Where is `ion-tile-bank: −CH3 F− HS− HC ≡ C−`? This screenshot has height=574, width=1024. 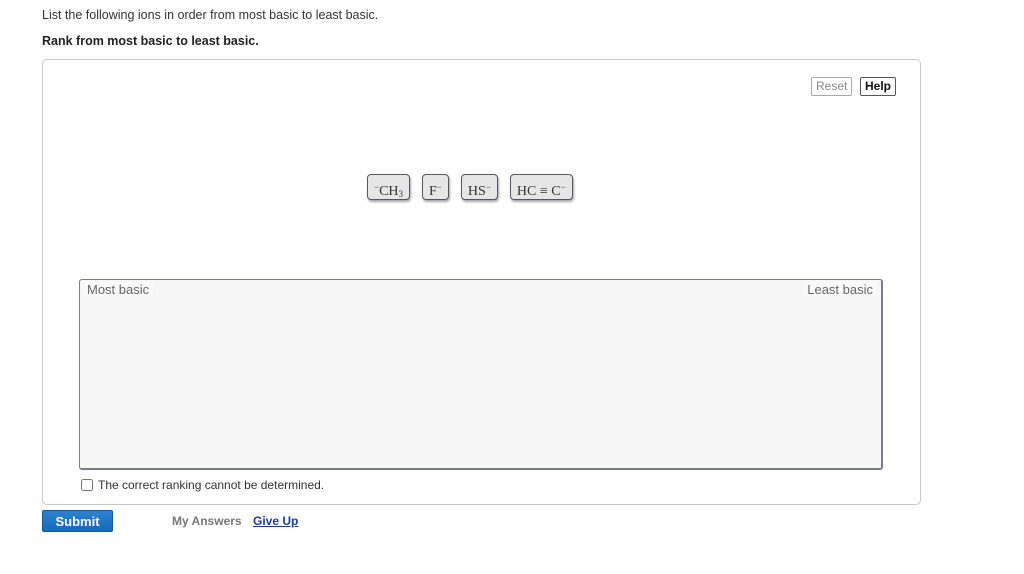 ion-tile-bank: −CH3 F− HS− HC ≡ C− is located at coordinates (470, 187).